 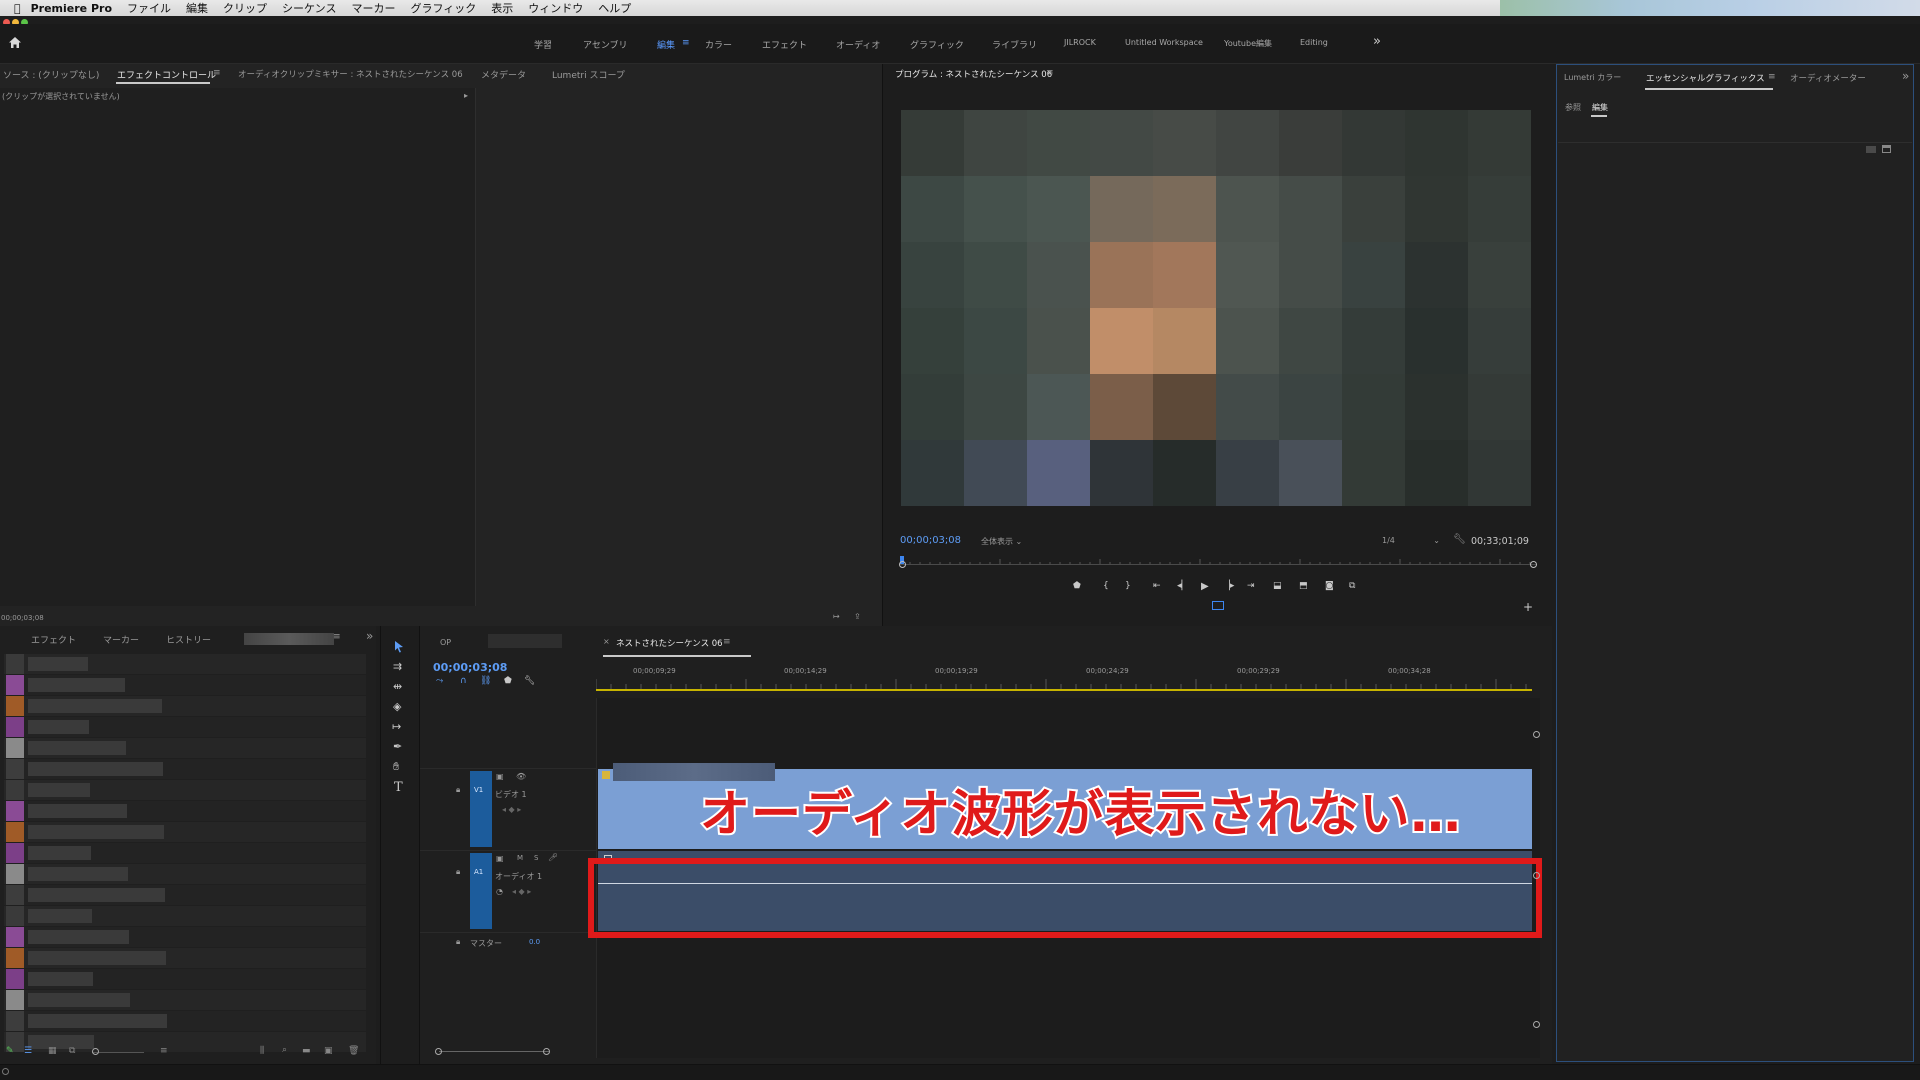 What do you see at coordinates (1411, 540) in the screenshot?
I see `resolution-dropdown: 1/4 ⌄` at bounding box center [1411, 540].